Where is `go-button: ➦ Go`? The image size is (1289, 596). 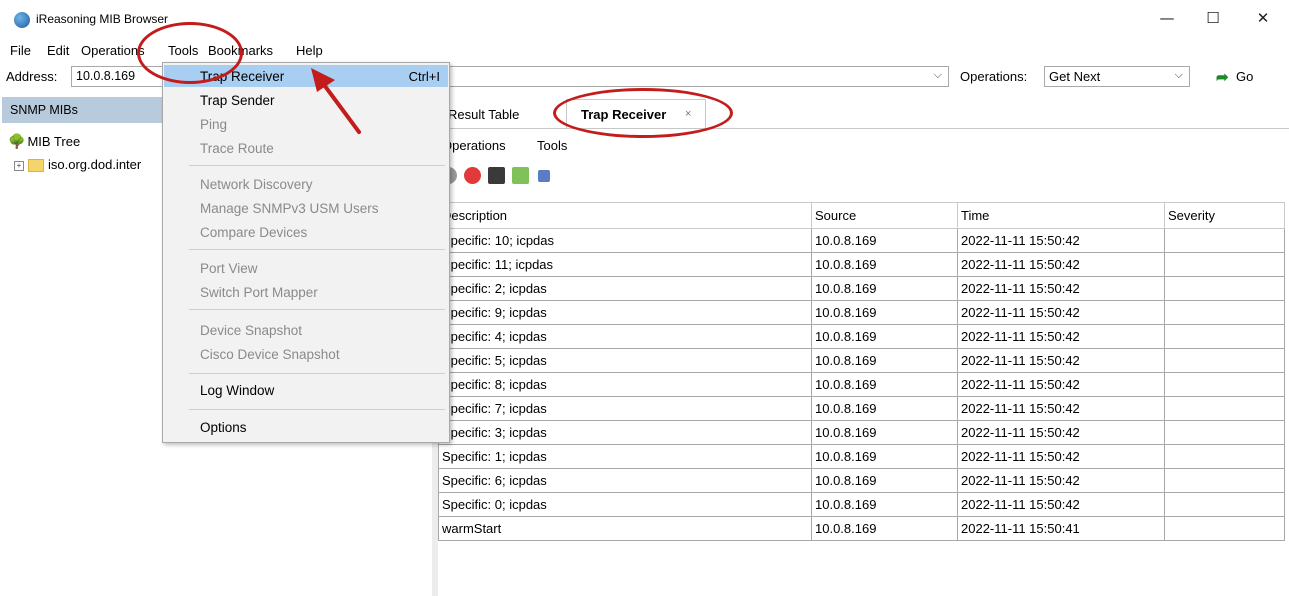
go-button: ➦ Go is located at coordinates (1240, 76).